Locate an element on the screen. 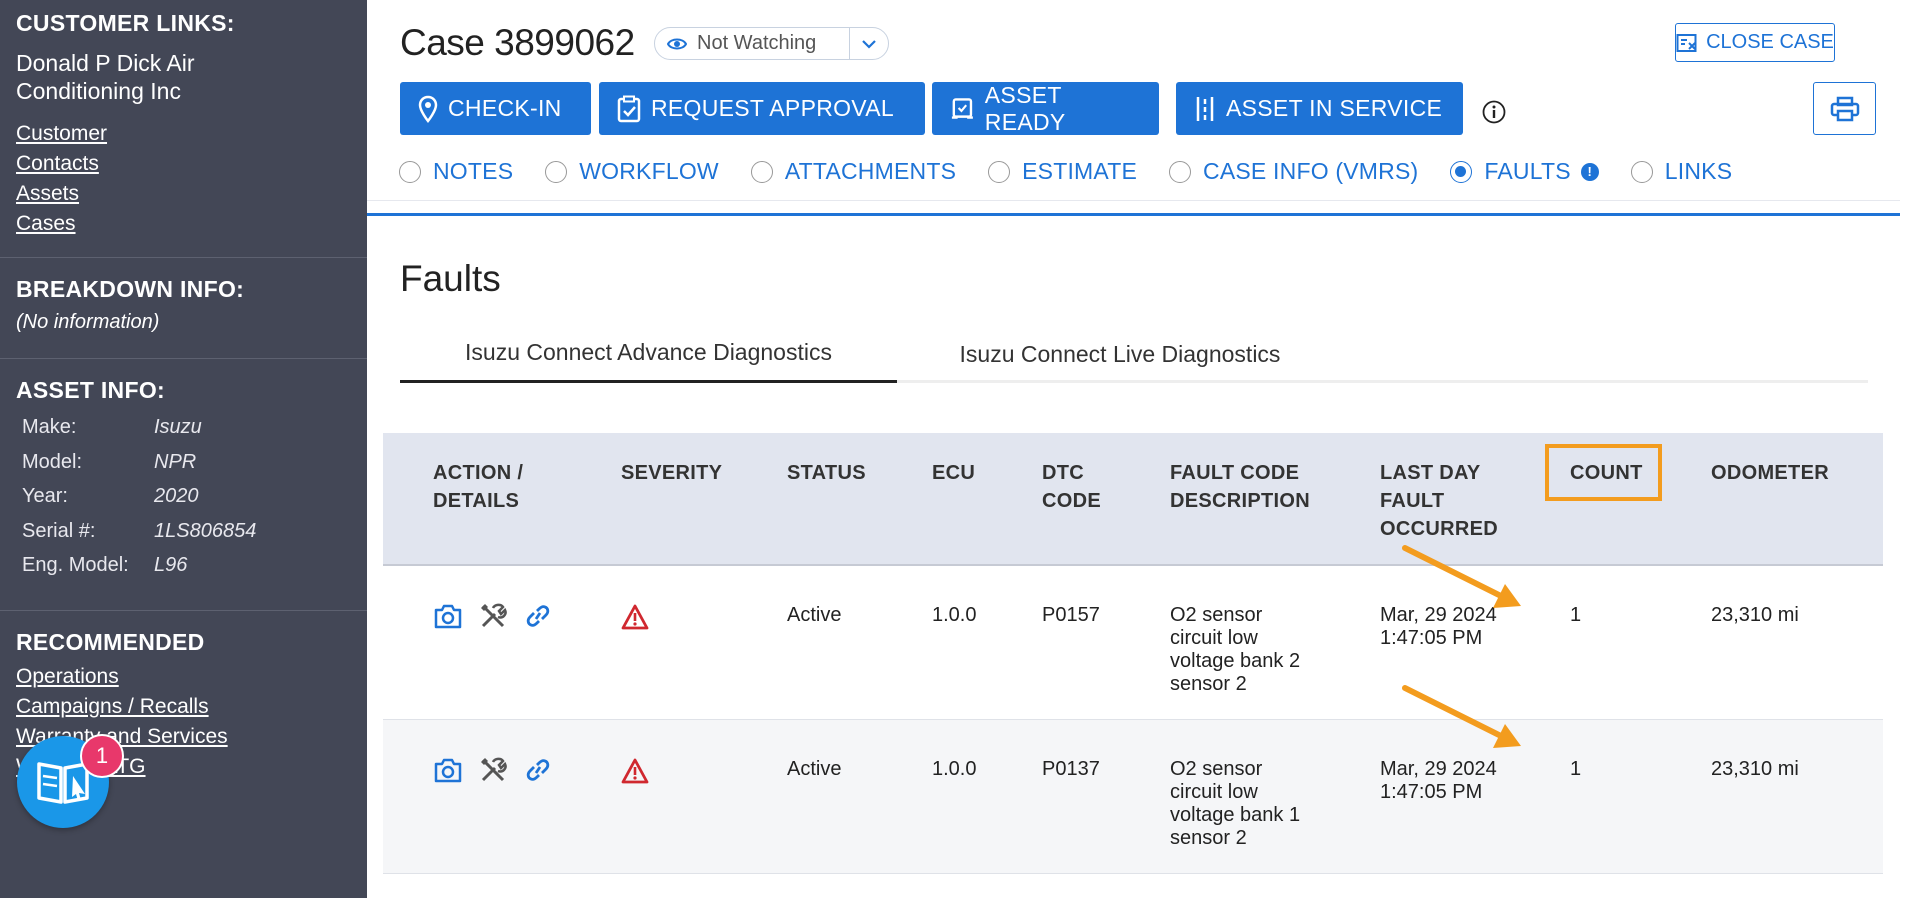 Image resolution: width=1920 pixels, height=898 pixels. check-in-button: CHECK-IN is located at coordinates (495, 108).